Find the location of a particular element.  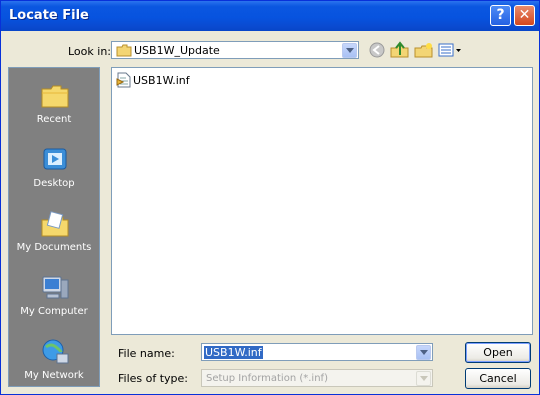

new-folder-icon is located at coordinates (423, 50).